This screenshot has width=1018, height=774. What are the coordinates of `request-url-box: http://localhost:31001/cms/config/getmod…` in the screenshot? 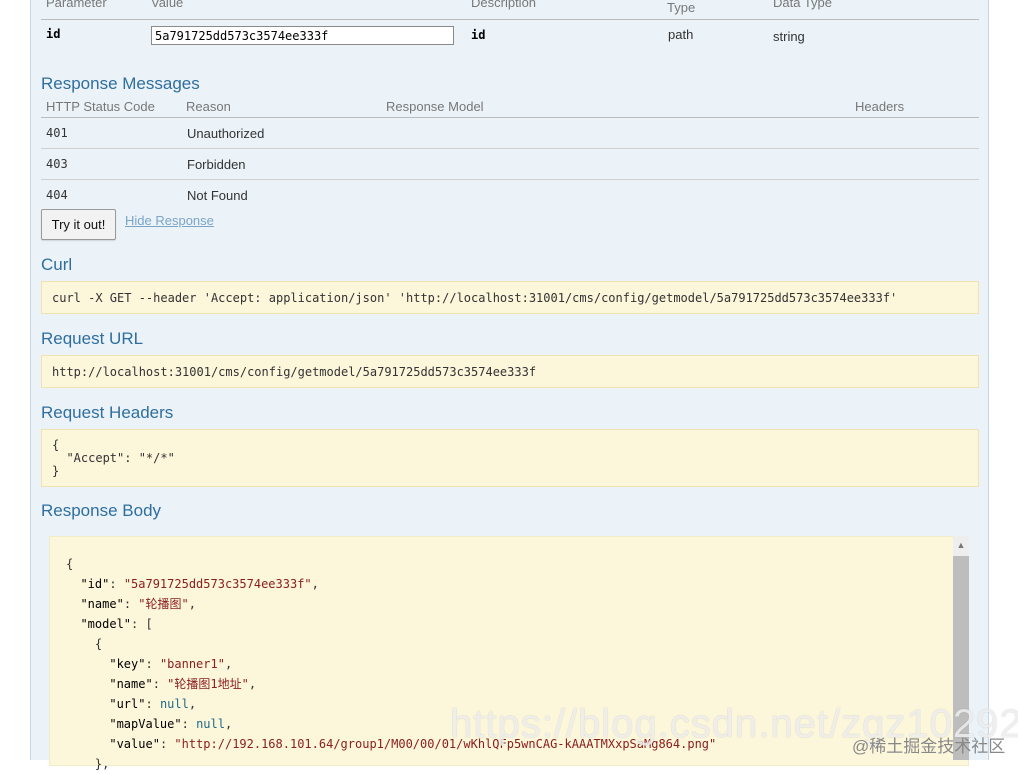 It's located at (510, 371).